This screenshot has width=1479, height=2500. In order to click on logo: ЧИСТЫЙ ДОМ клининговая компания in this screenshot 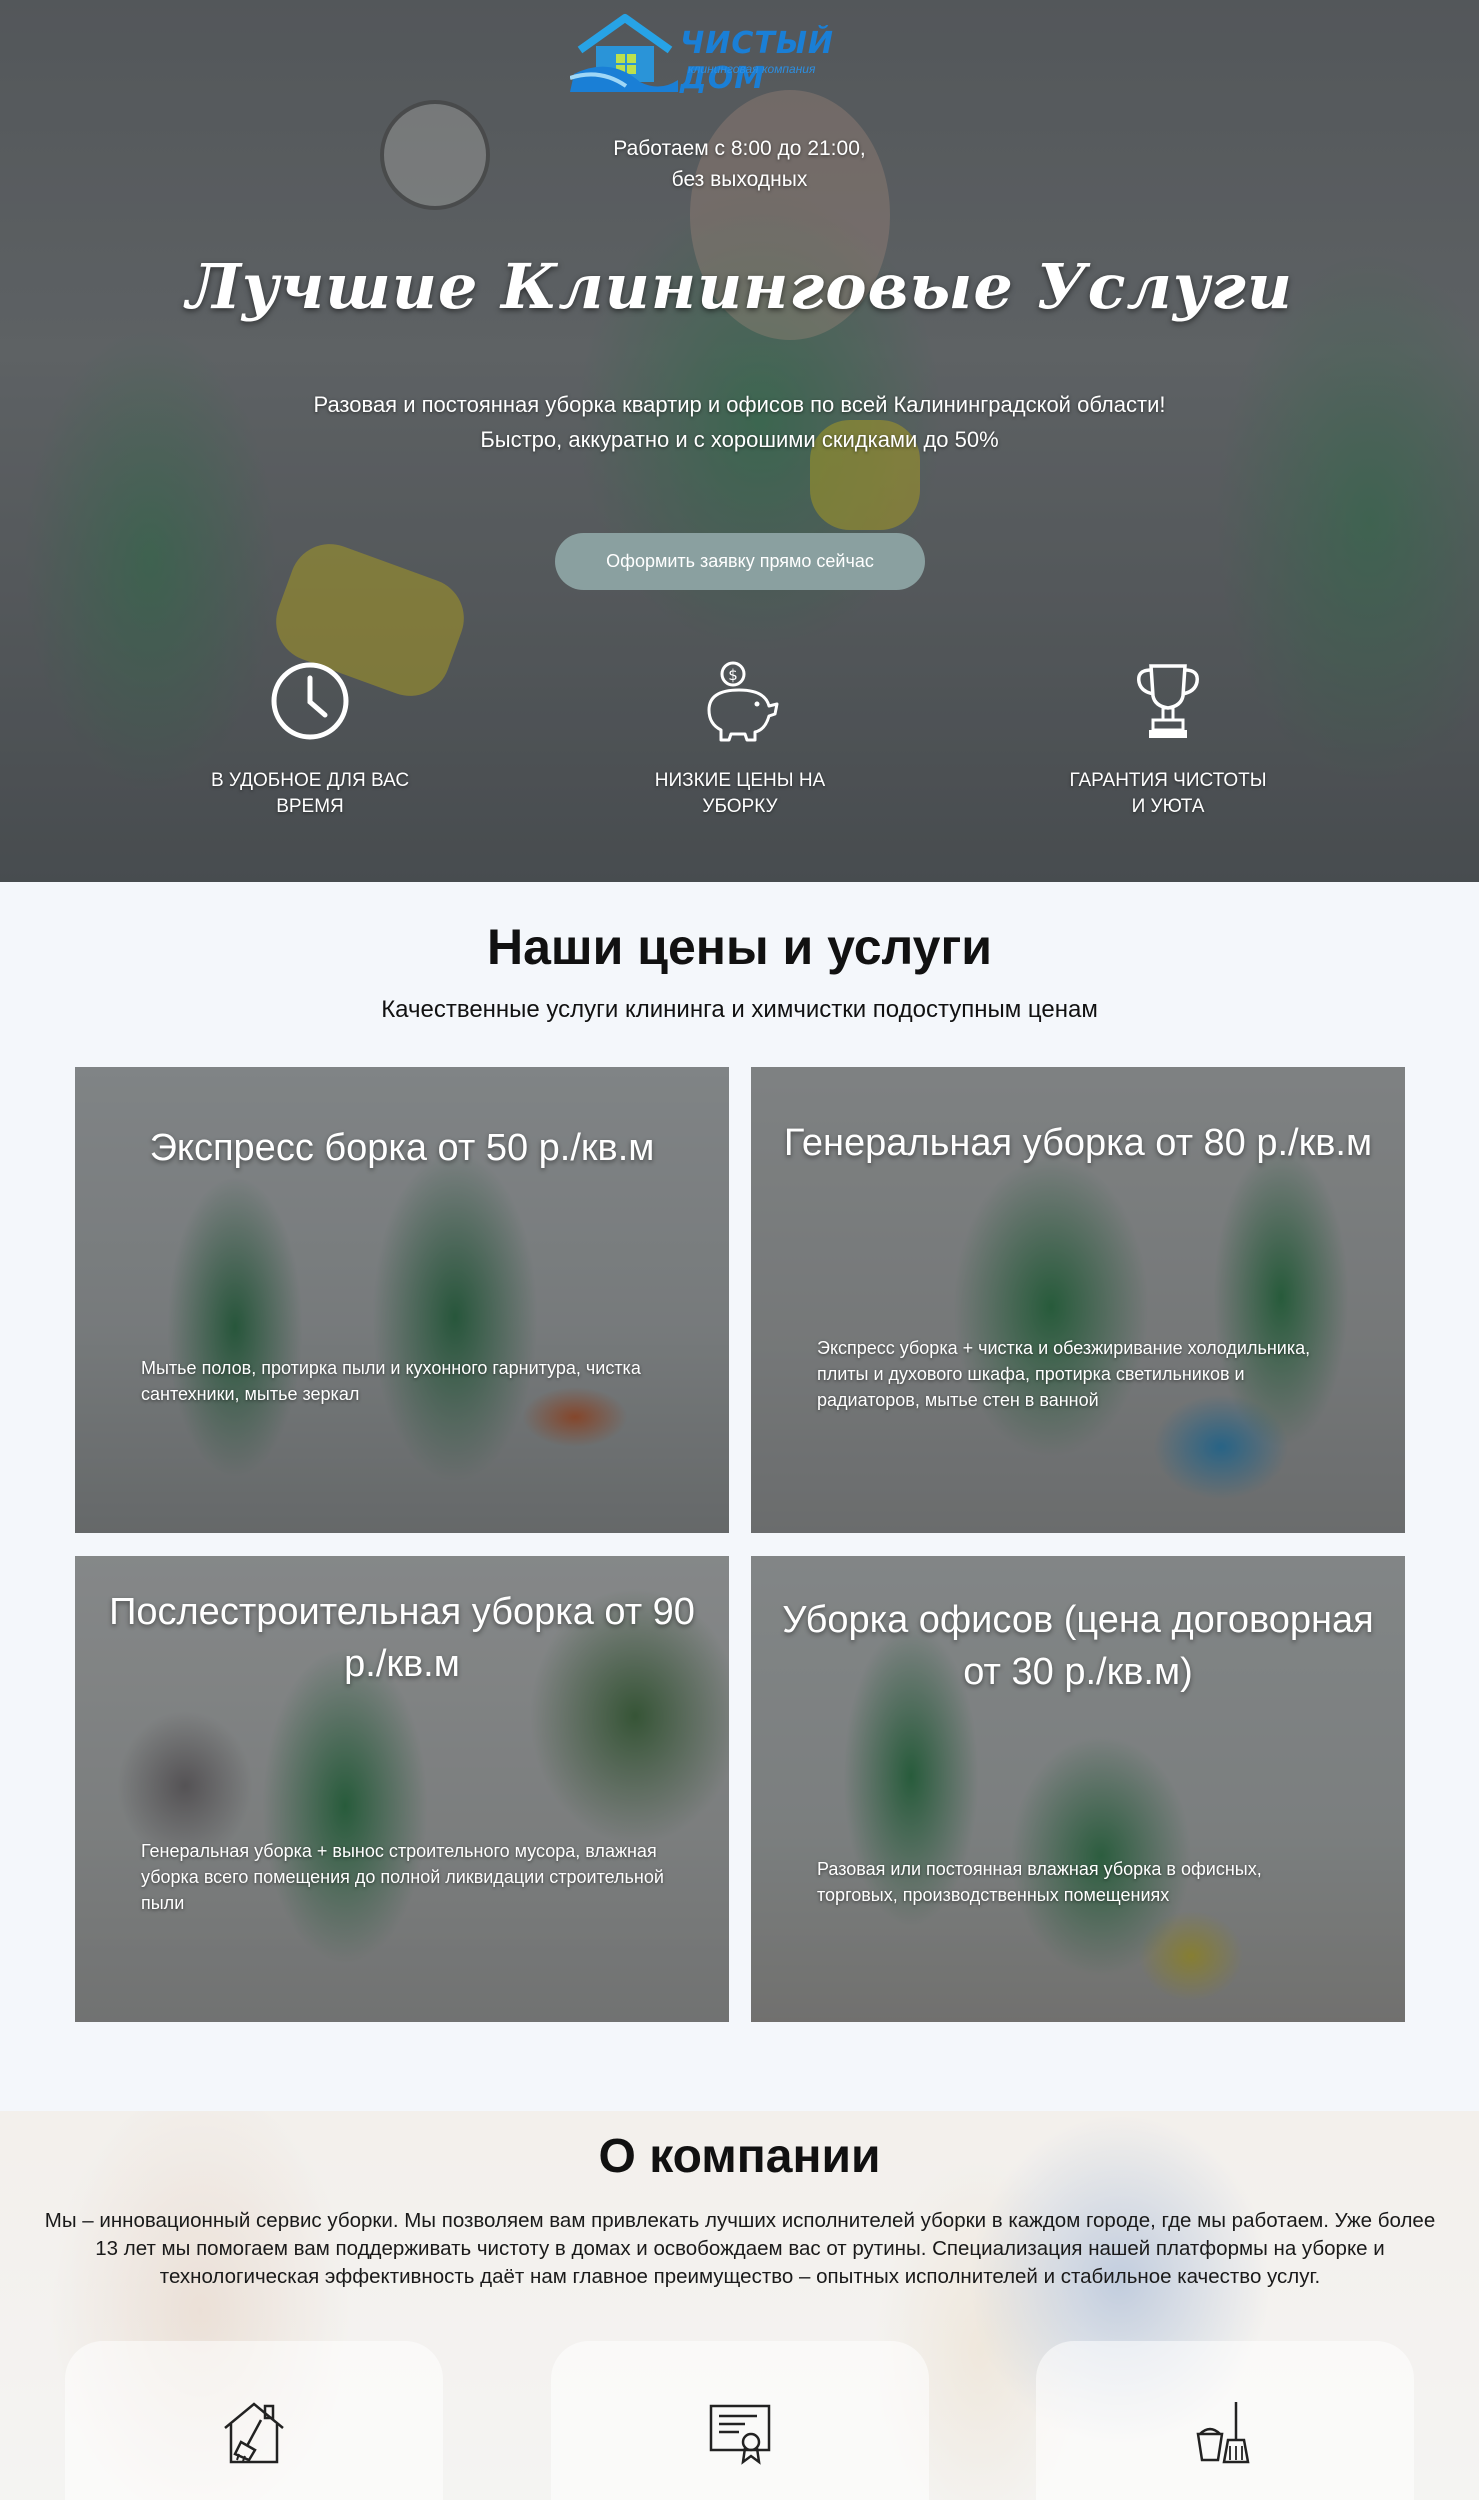, I will do `click(740, 54)`.